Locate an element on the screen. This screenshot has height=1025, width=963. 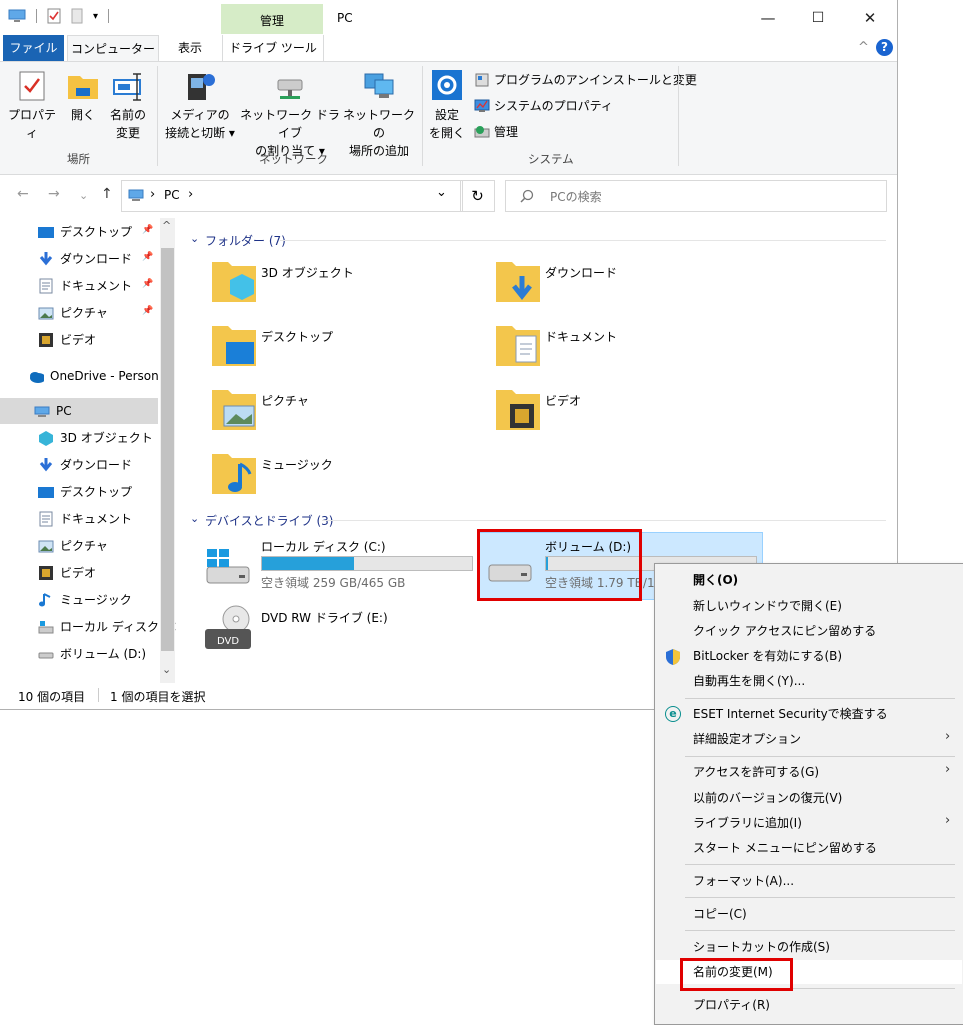
map-network-drive-button: ネットワーク ドライブ の割り当て ▾ is located at coordinates (290, 115).